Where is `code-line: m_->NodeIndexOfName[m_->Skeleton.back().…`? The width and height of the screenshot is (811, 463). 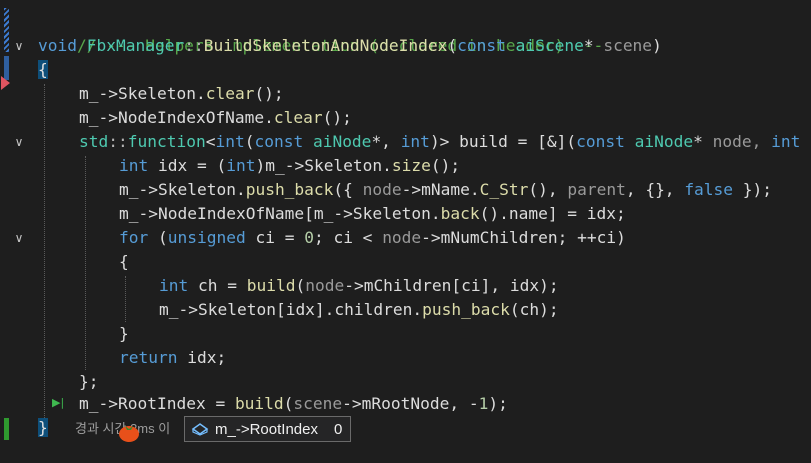
code-line: m_->NodeIndexOfName[m_->Skeleton.back().… is located at coordinates (372, 214).